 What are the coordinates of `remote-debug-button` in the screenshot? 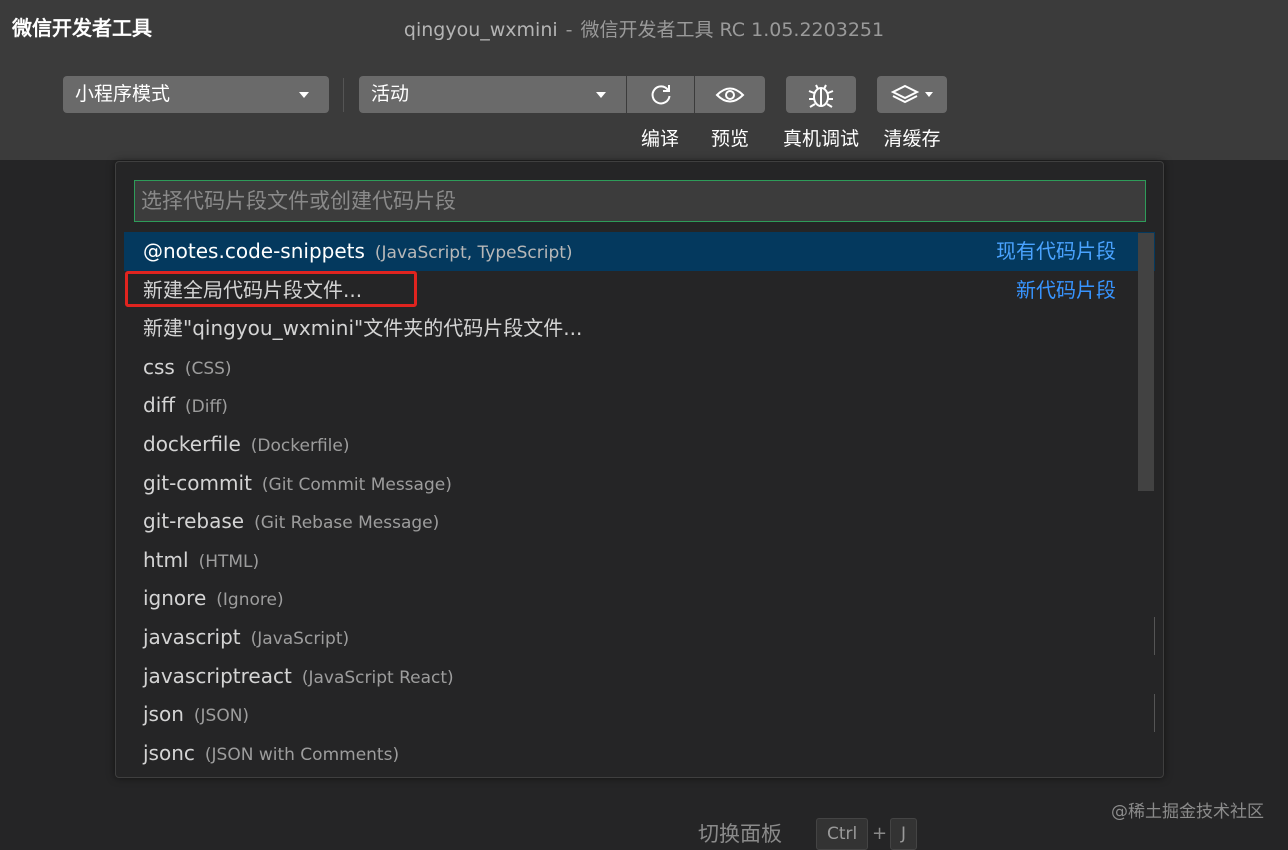 It's located at (821, 94).